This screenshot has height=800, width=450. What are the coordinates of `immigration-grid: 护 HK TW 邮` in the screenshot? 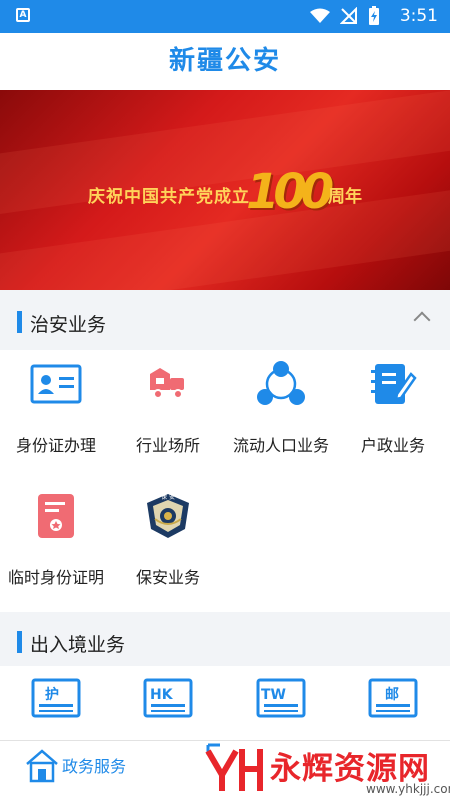 It's located at (225, 703).